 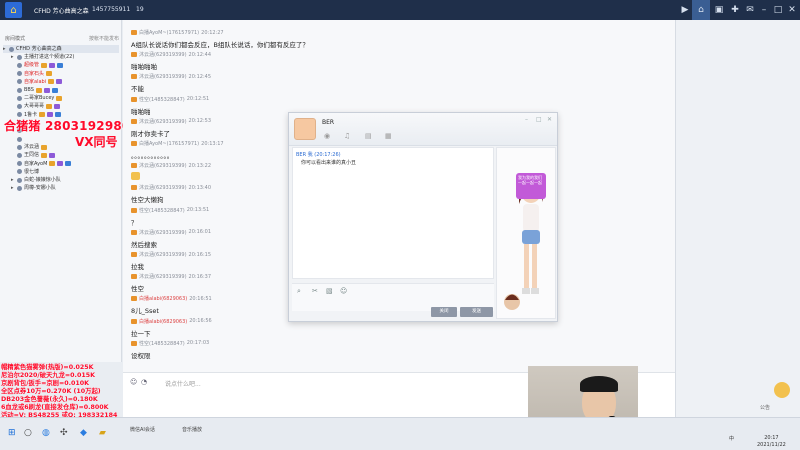 I want to click on chat-message-text: 拉我, so click(x=137, y=267).